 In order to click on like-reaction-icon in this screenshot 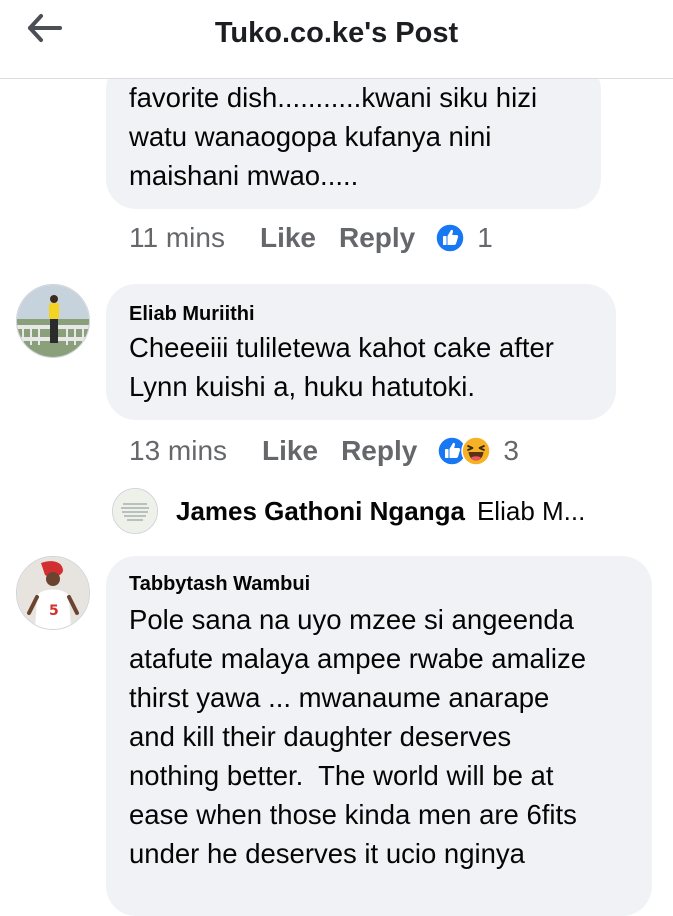, I will do `click(450, 238)`.